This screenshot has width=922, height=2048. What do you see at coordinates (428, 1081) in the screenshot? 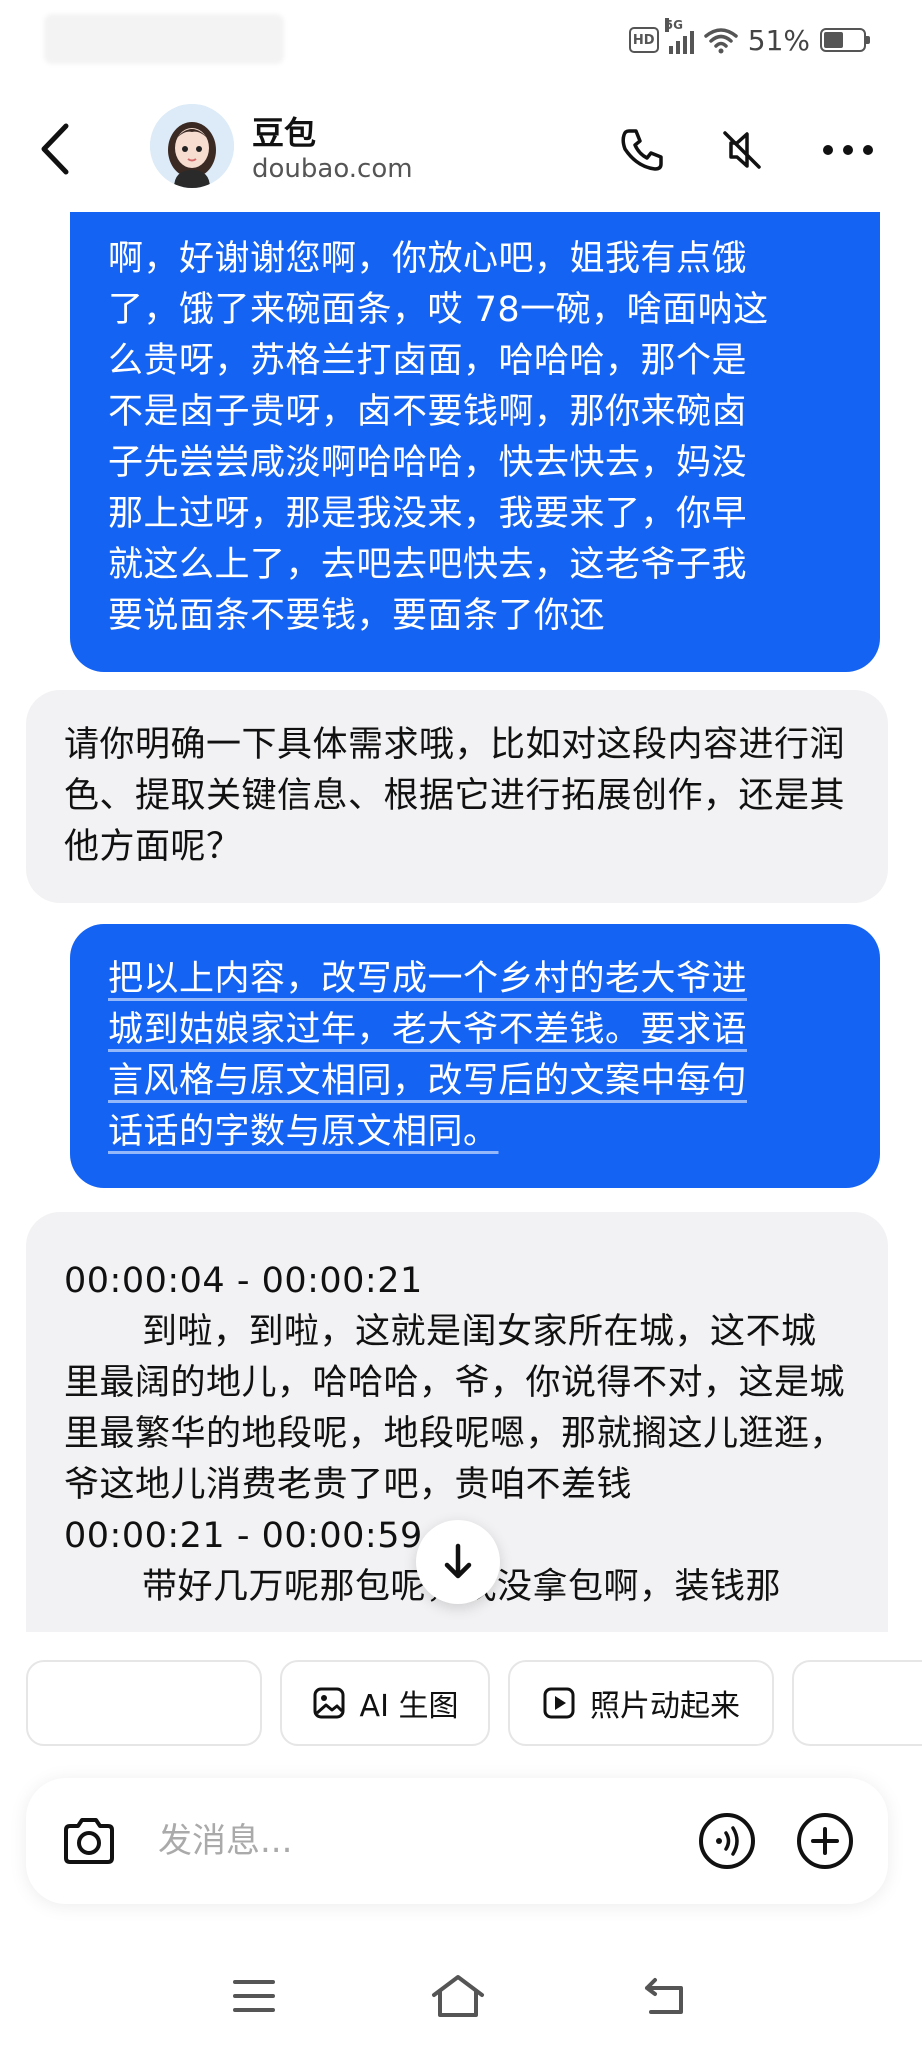
I see `message-line: 言风格与原文相同，改写后的文案中每句` at bounding box center [428, 1081].